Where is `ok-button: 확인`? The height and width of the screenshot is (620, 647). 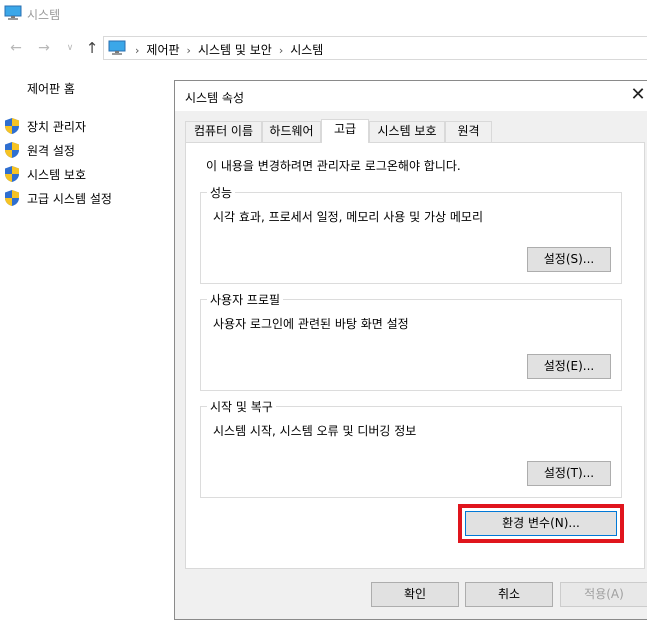
ok-button: 확인 is located at coordinates (415, 594).